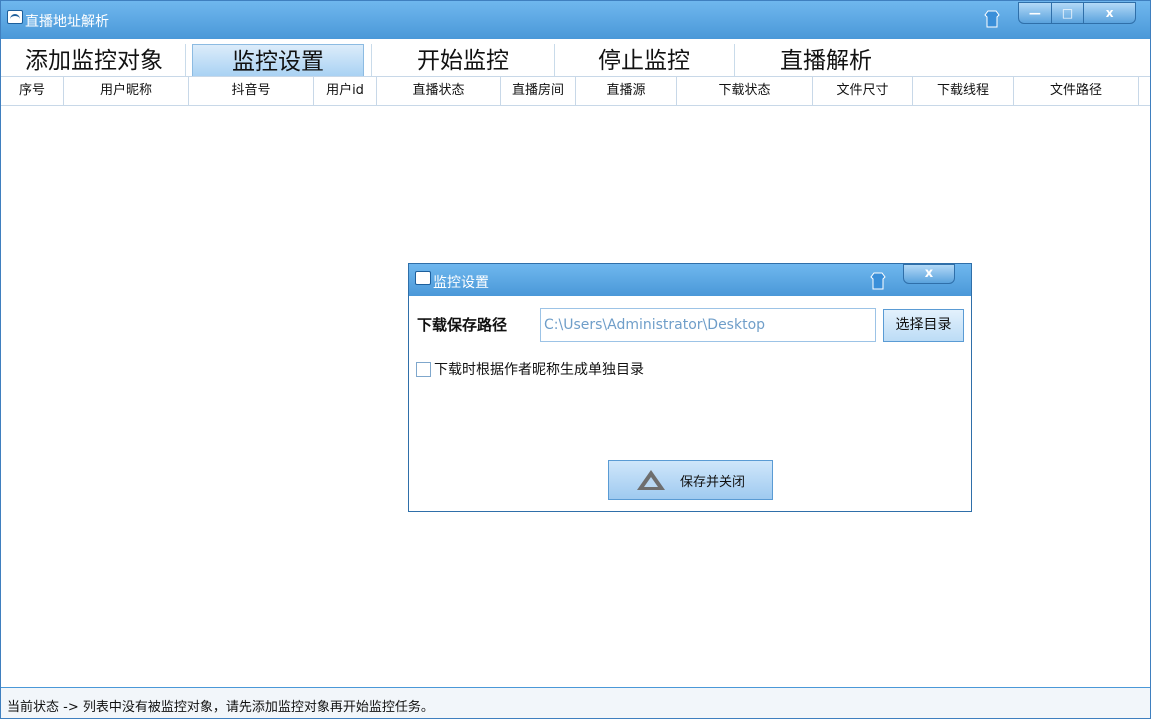 The image size is (1151, 719). Describe the element at coordinates (650, 480) in the screenshot. I see `warning-triangle-icon` at that location.